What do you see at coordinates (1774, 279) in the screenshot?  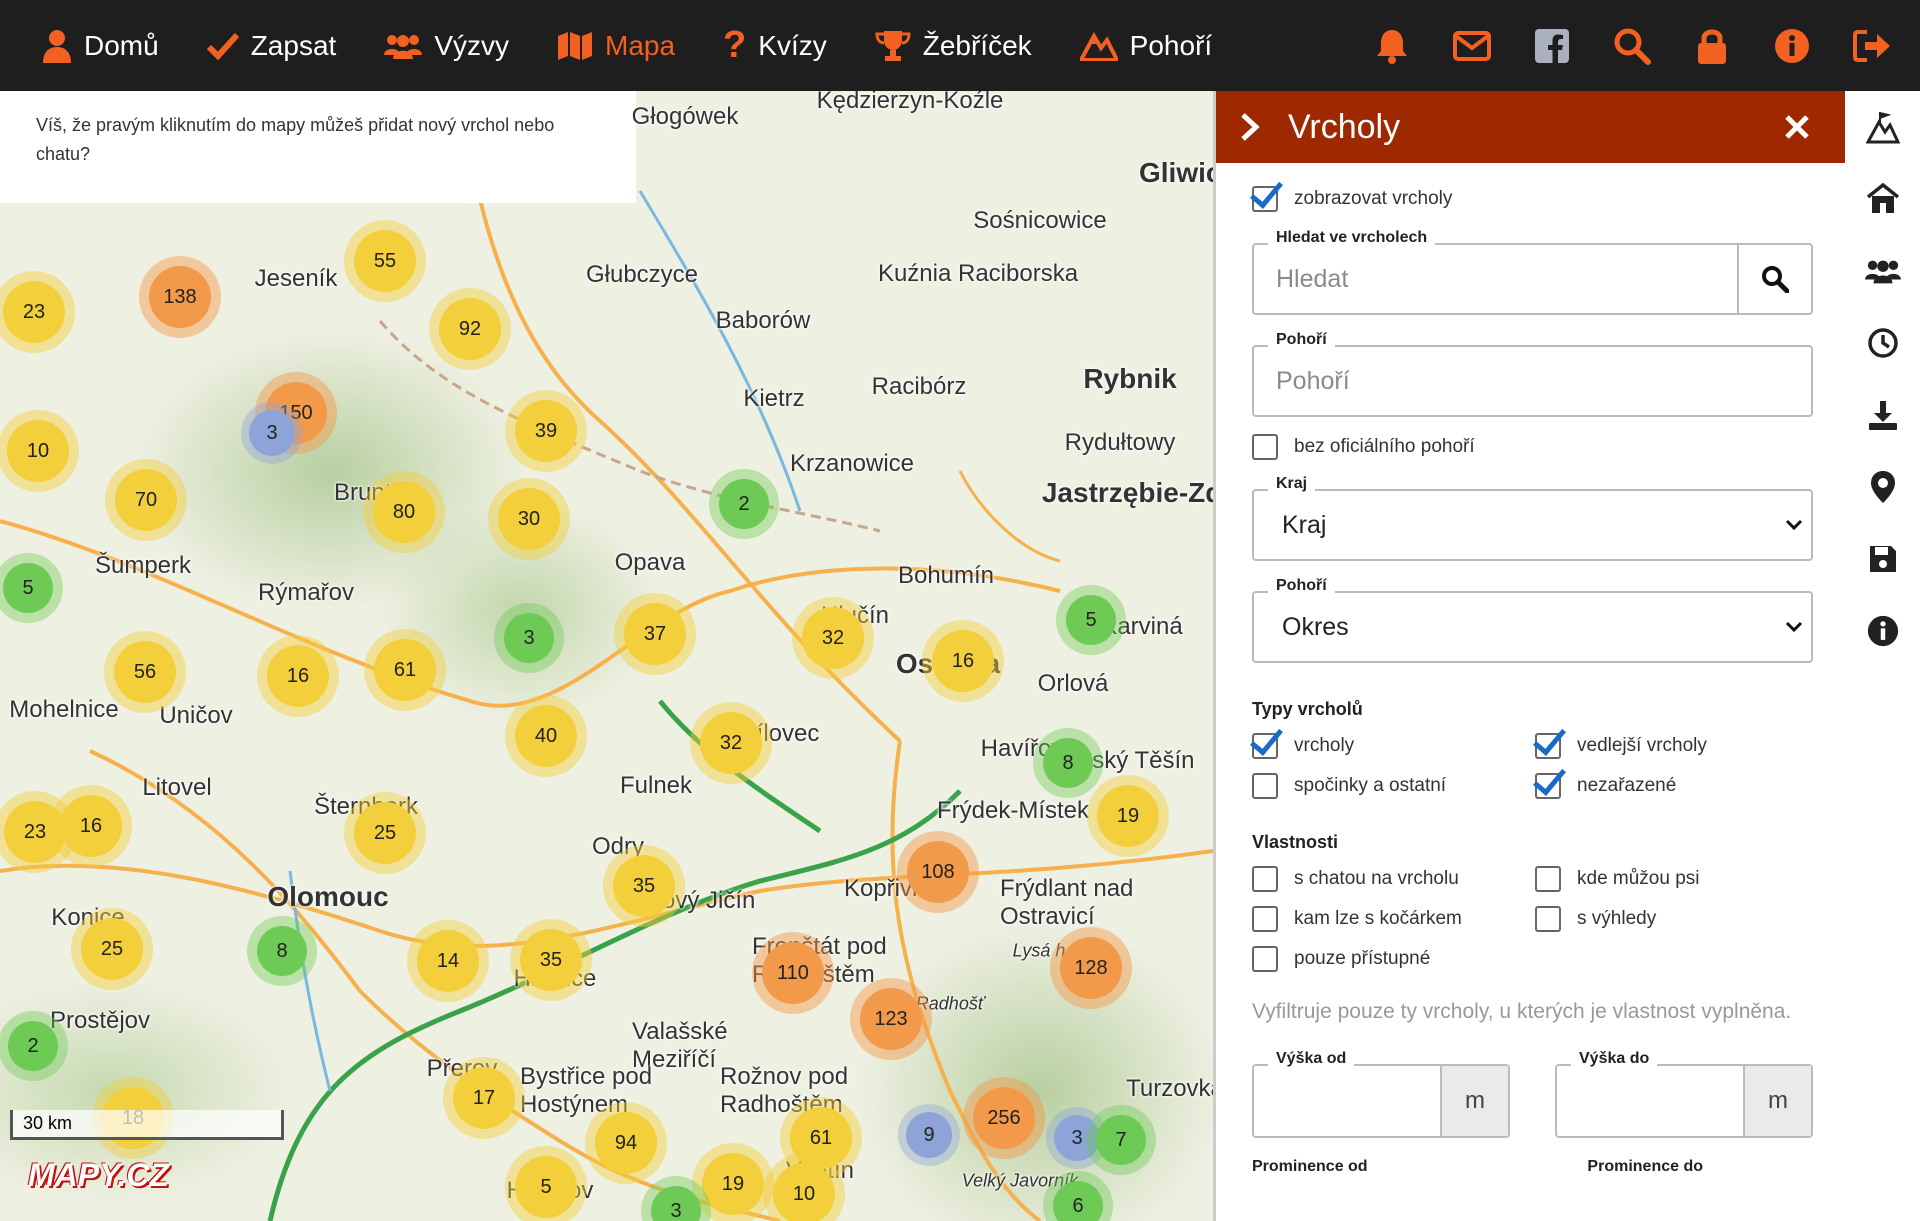 I see `search-button` at bounding box center [1774, 279].